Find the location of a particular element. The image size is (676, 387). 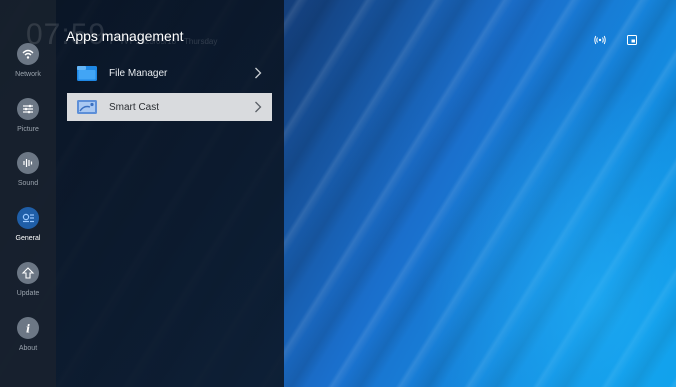

app-label: File Manager is located at coordinates (138, 73).